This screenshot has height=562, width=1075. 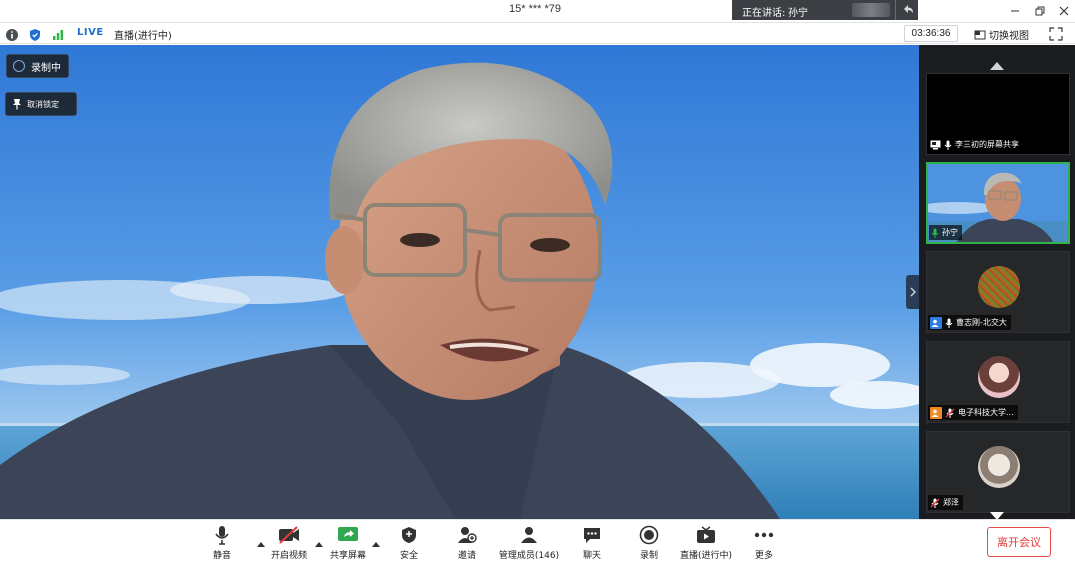 I want to click on switch-view-button: 切换视图, so click(x=1001, y=34).